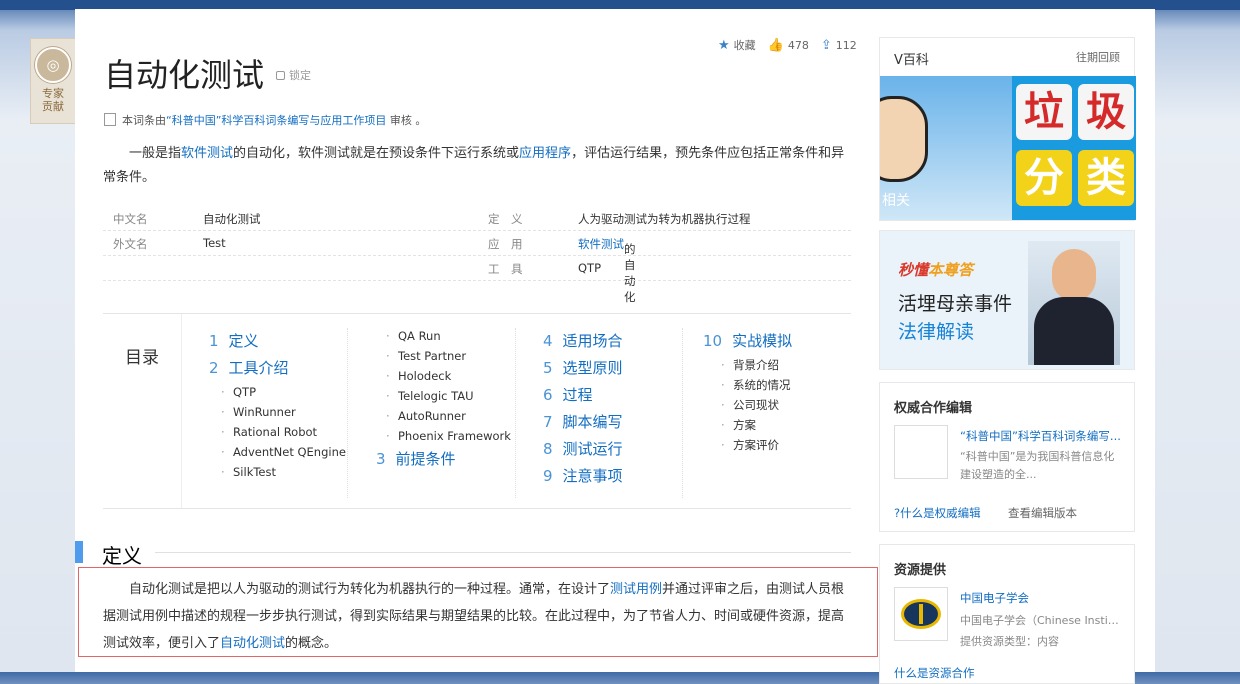 The width and height of the screenshot is (1240, 684). I want to click on lock-label: 锁定, so click(300, 75).